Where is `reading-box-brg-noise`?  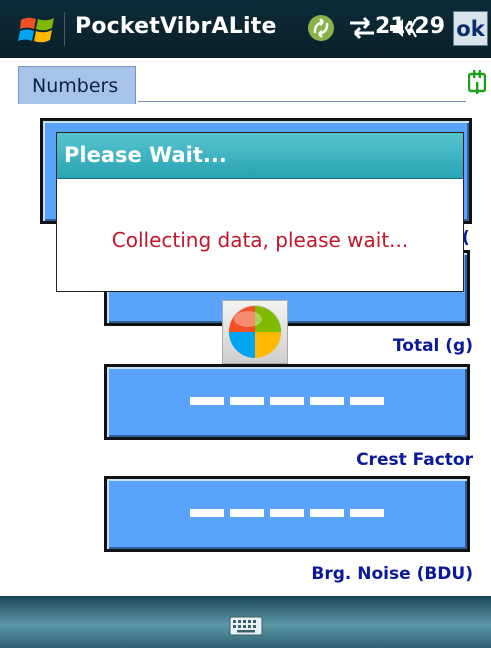
reading-box-brg-noise is located at coordinates (287, 514).